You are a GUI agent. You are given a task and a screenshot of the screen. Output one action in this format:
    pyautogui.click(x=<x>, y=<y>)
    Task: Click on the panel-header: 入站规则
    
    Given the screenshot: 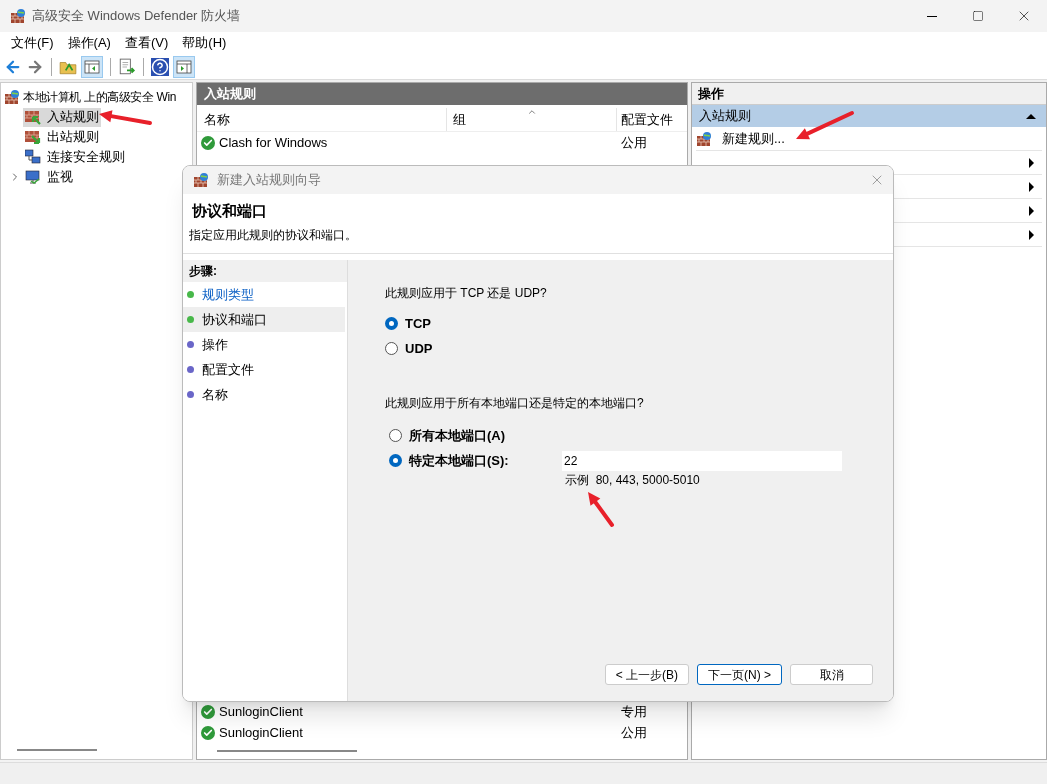 What is the action you would take?
    pyautogui.click(x=442, y=94)
    